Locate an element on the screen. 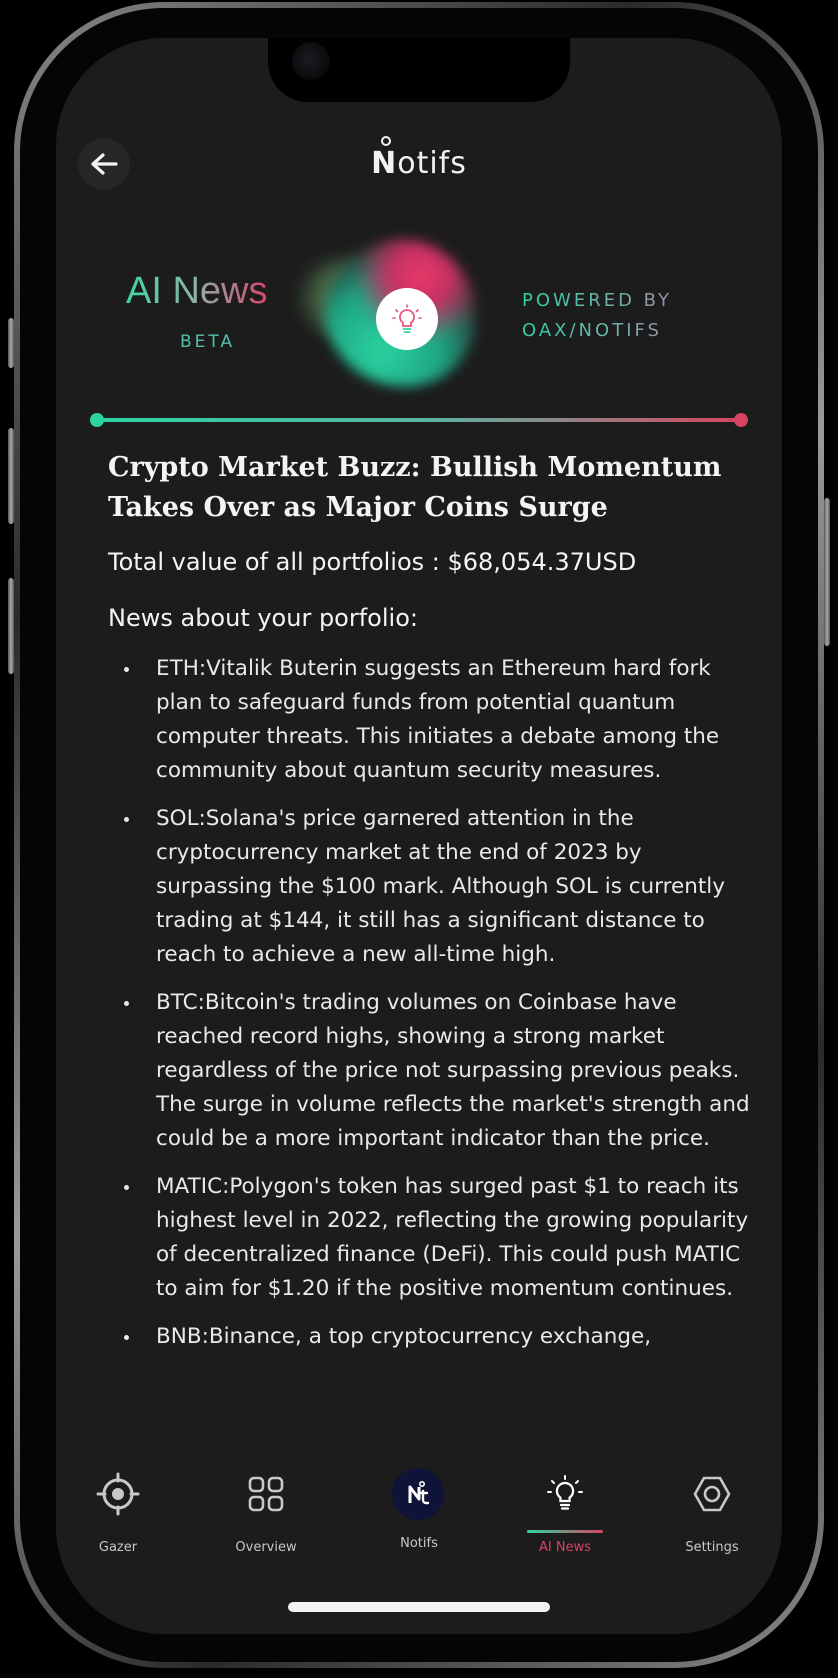 The height and width of the screenshot is (1678, 838). tab-label: Gazer is located at coordinates (118, 1547).